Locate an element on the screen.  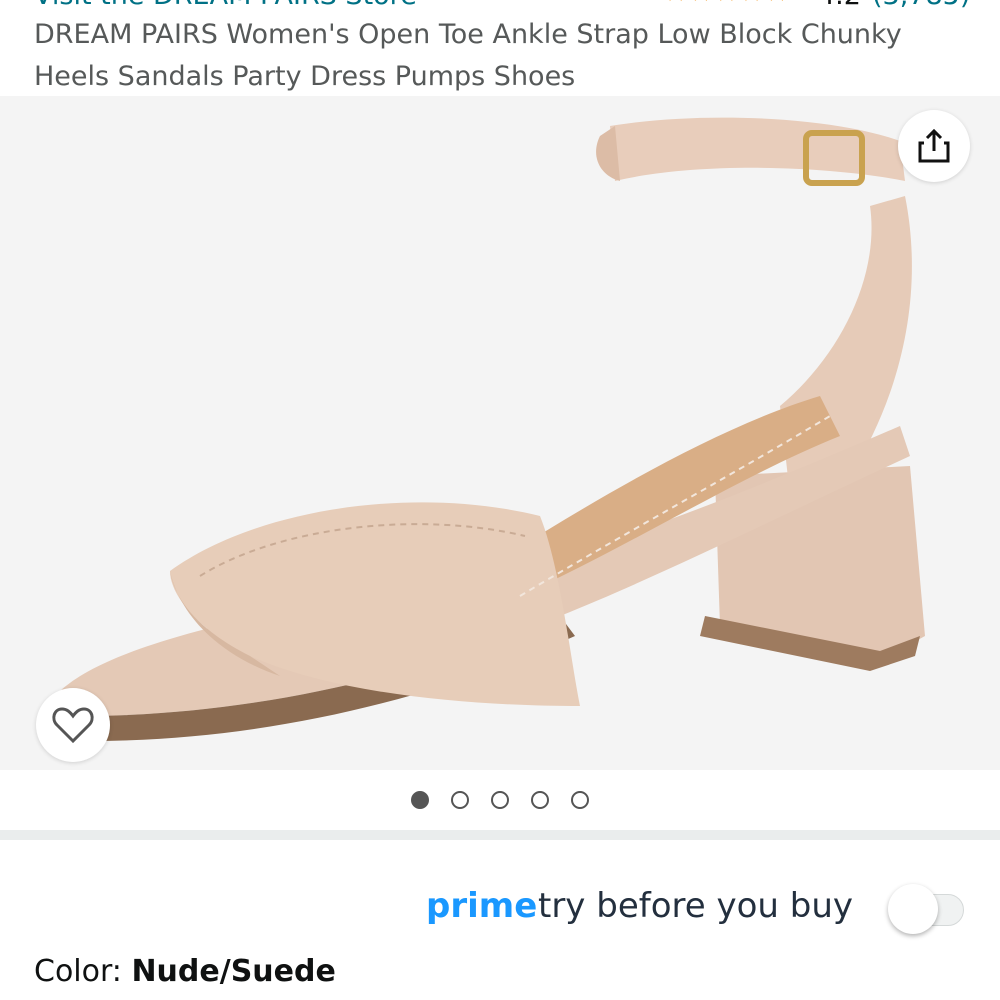
color-selection: Color: Nude/Suede is located at coordinates (185, 971).